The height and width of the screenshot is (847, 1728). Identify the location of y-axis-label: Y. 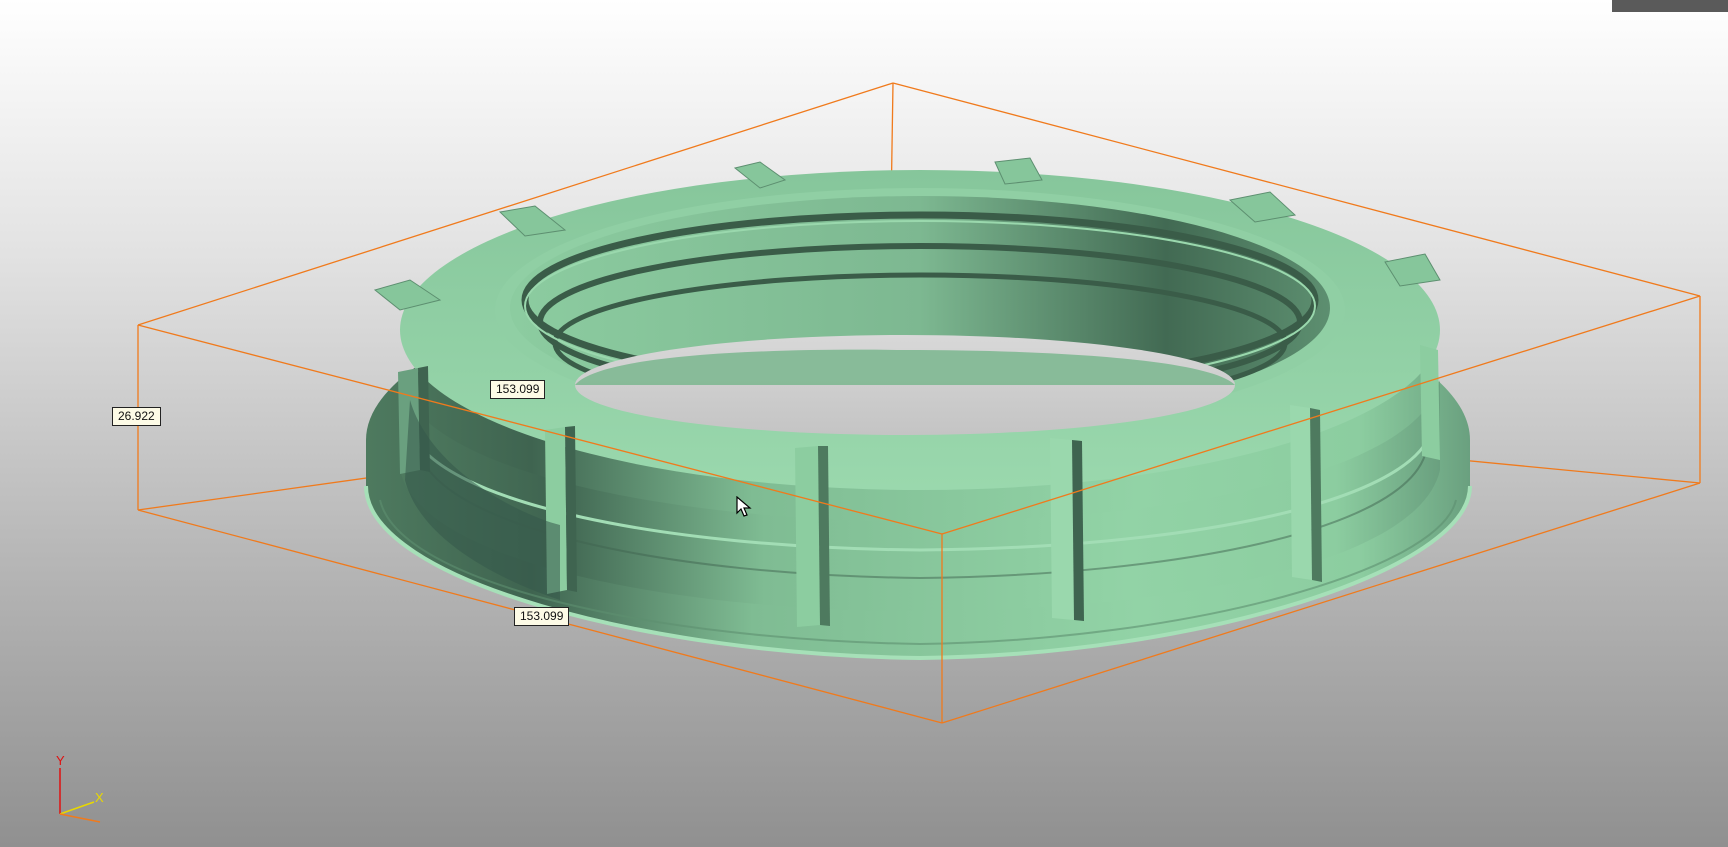
(60, 760).